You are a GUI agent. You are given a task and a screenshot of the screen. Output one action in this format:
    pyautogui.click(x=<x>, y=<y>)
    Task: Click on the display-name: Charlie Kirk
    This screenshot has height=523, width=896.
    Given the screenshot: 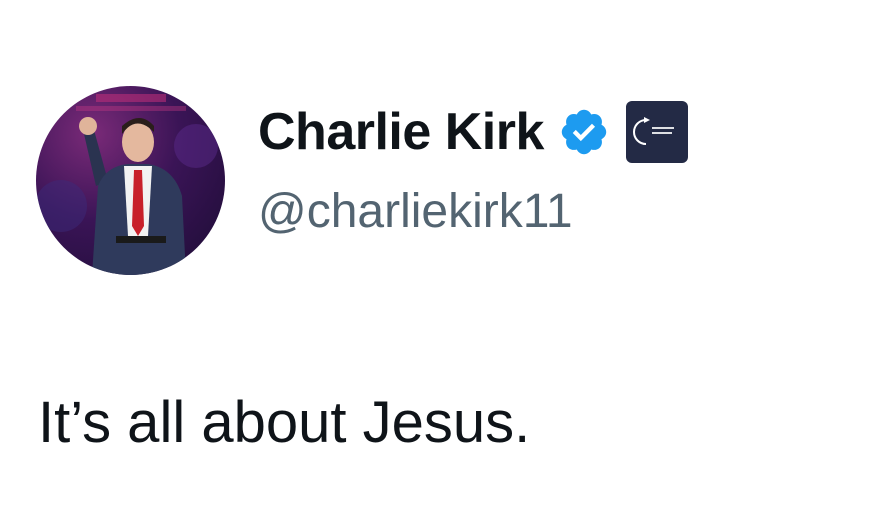 What is the action you would take?
    pyautogui.click(x=401, y=132)
    